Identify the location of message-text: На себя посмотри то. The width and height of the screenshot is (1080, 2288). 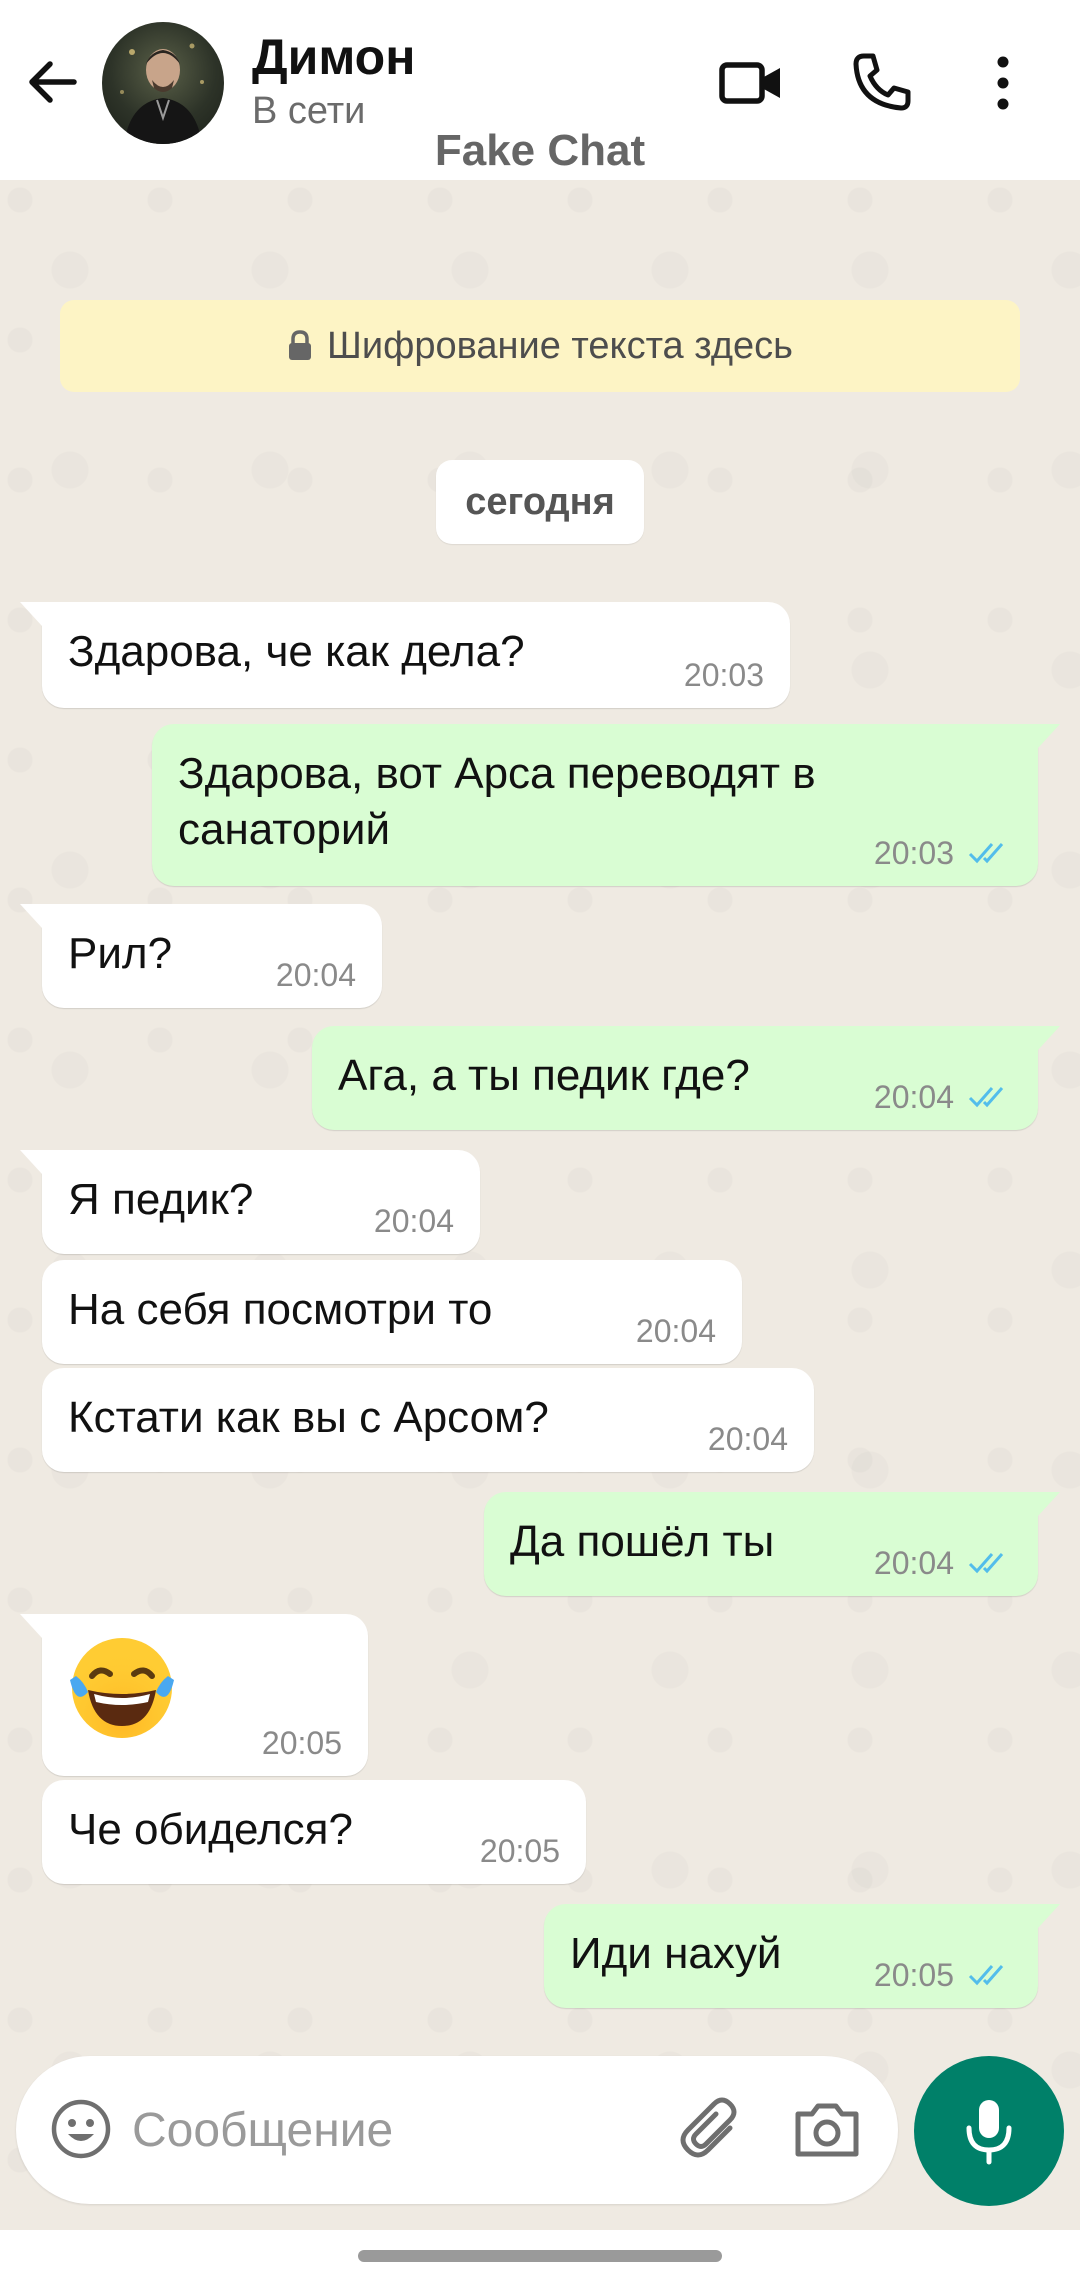
(280, 1309).